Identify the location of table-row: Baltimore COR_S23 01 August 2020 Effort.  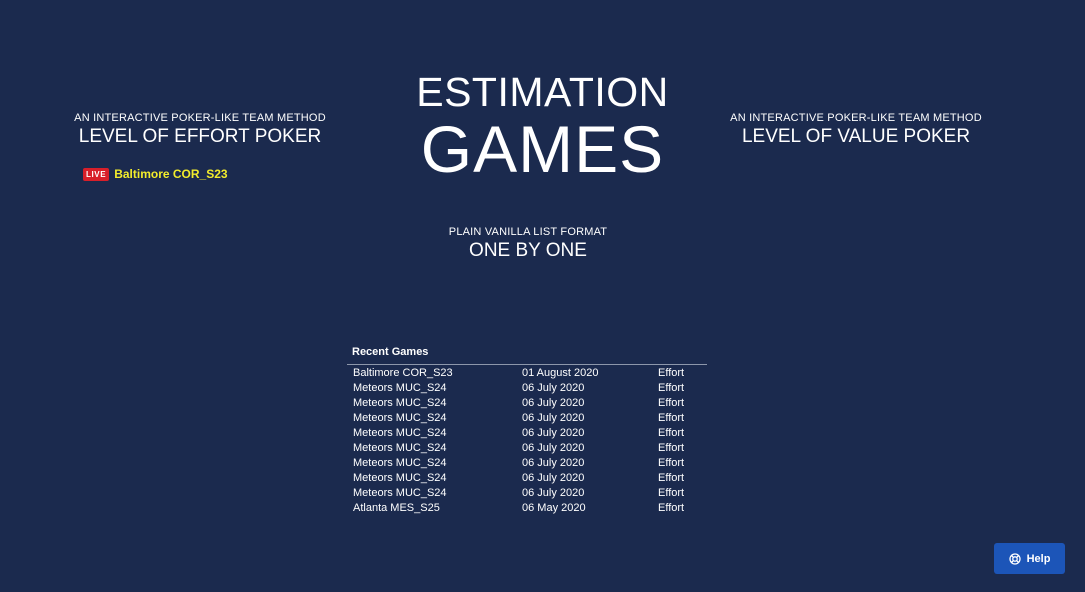
(527, 373).